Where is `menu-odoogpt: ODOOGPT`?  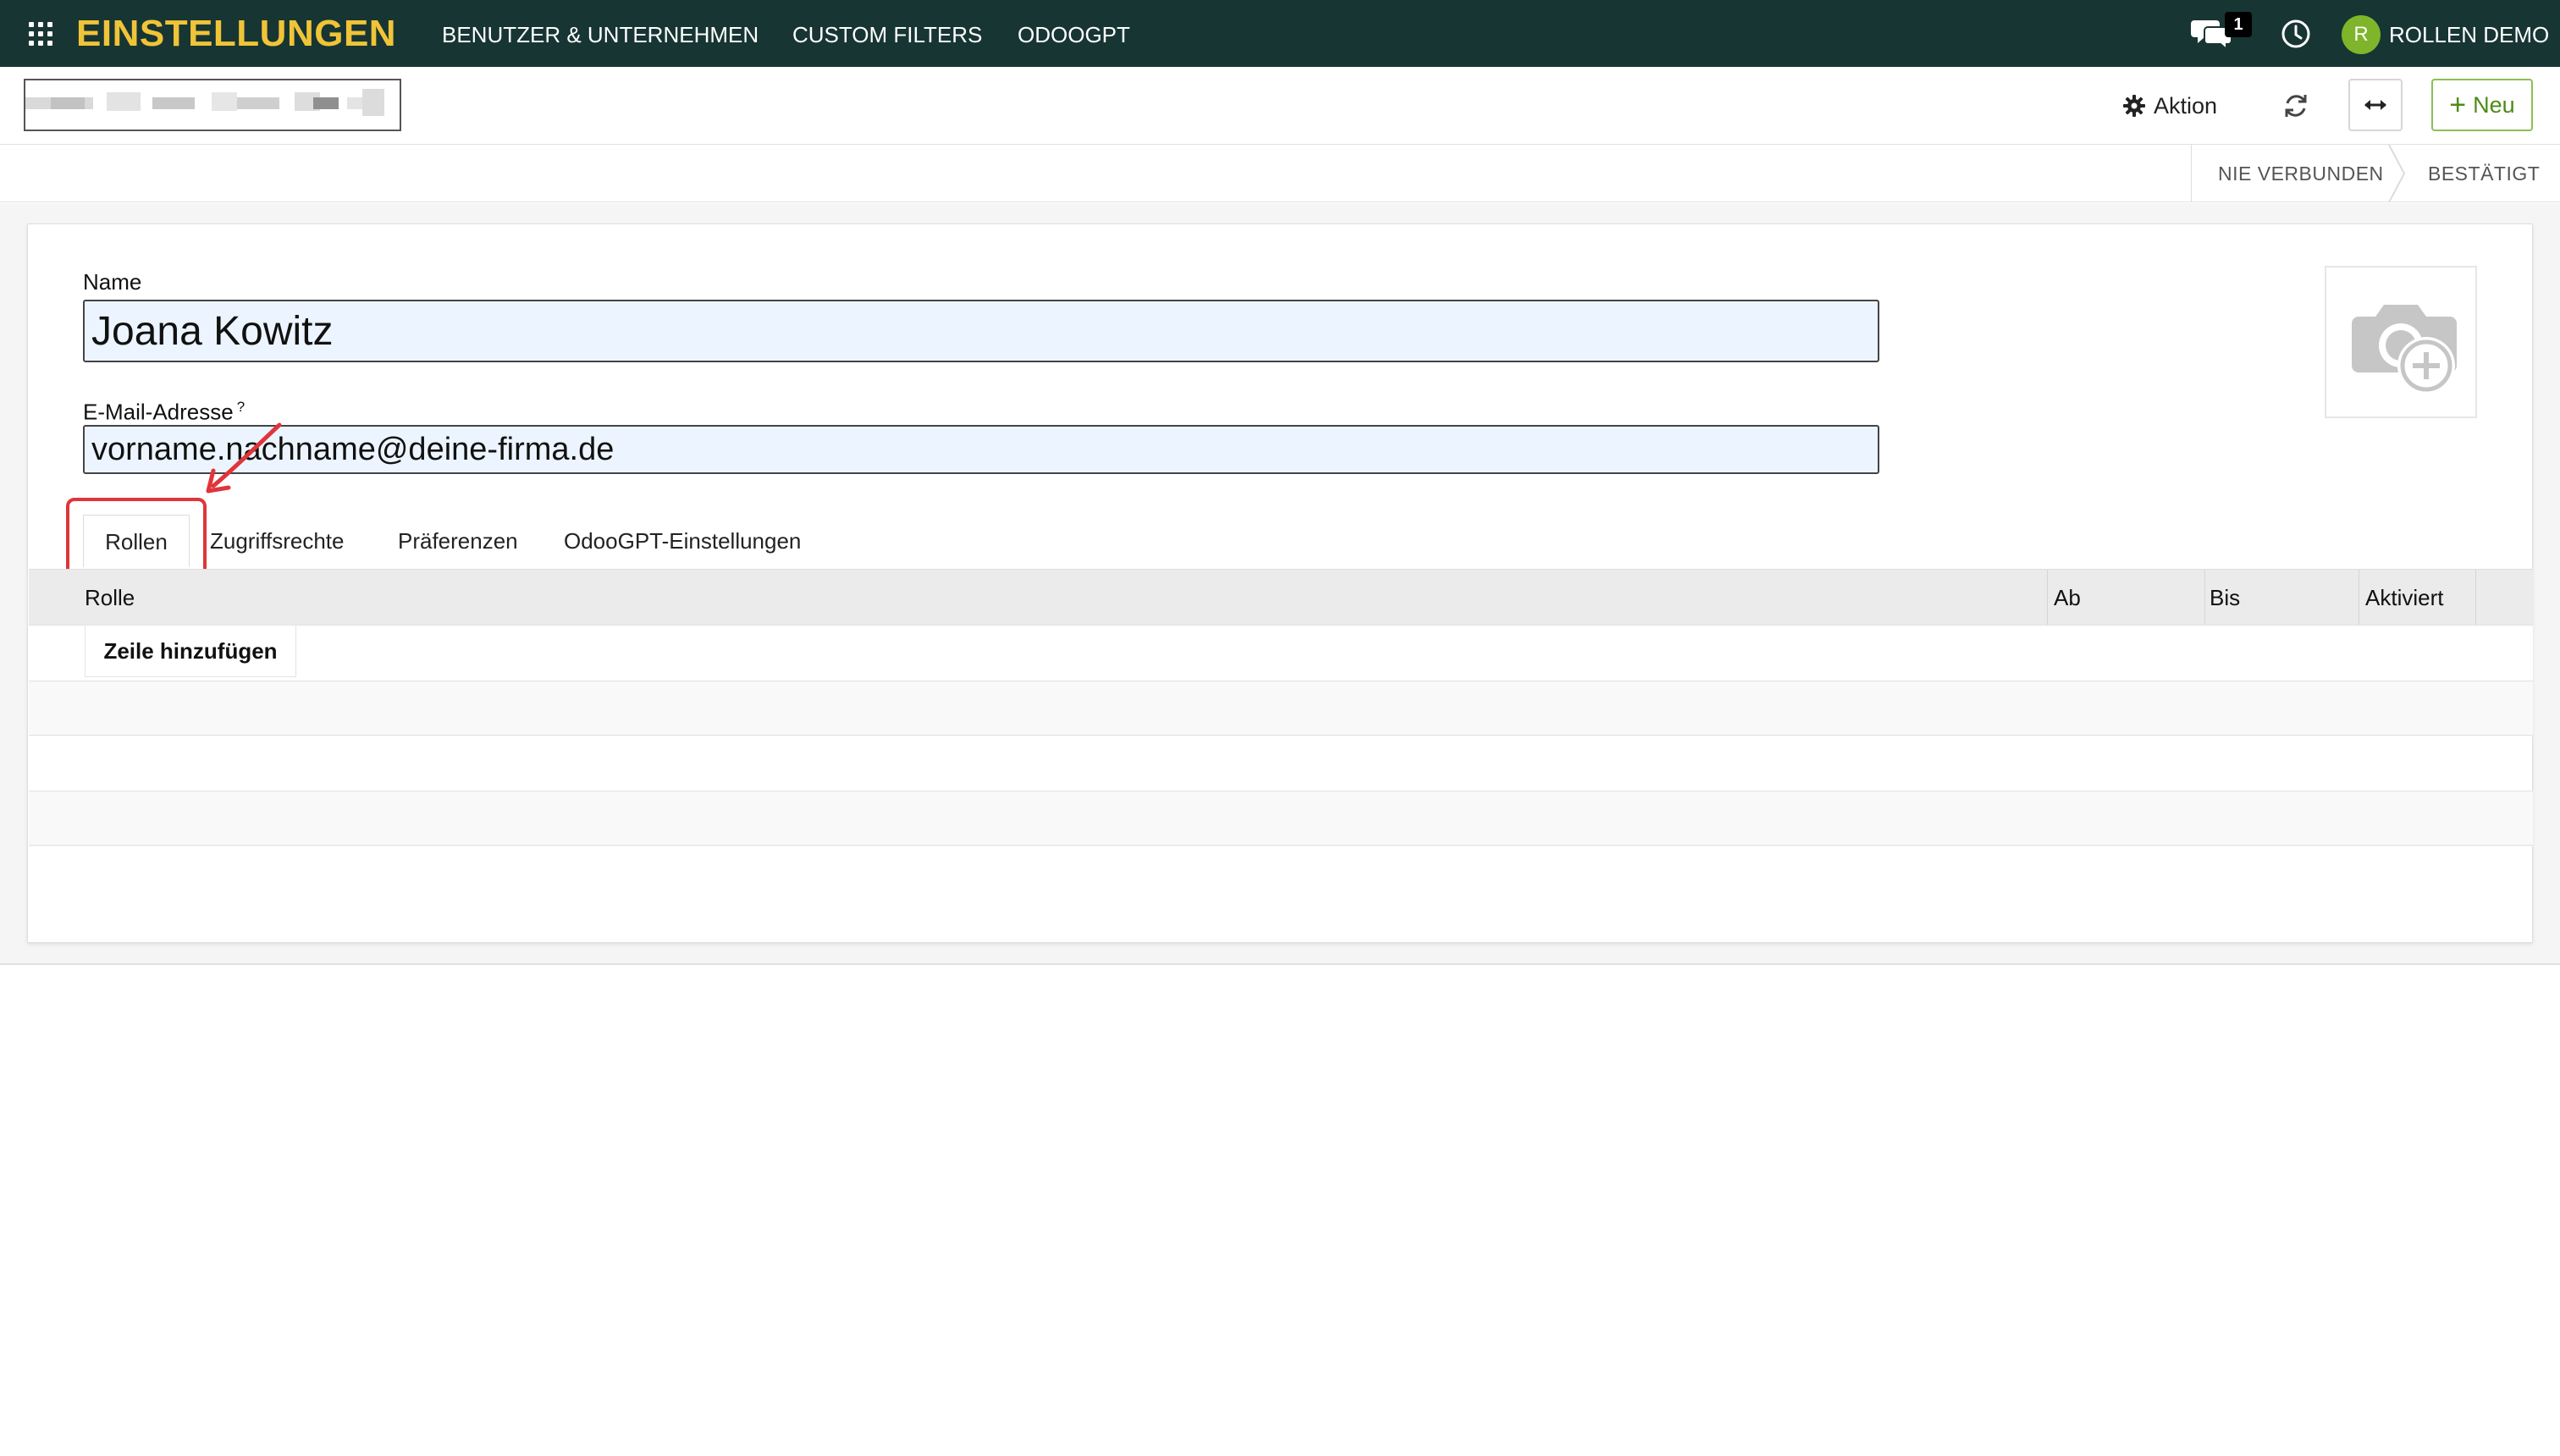 menu-odoogpt: ODOOGPT is located at coordinates (1074, 34).